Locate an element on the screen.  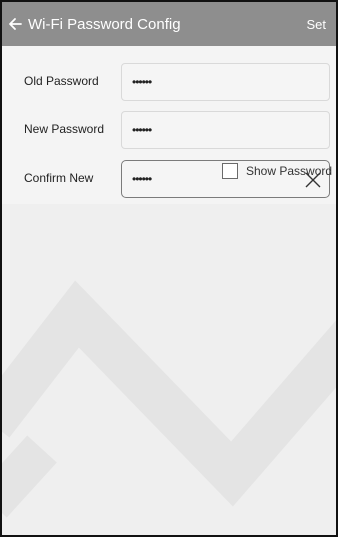
show-password-toggle: Show Password is located at coordinates (277, 171).